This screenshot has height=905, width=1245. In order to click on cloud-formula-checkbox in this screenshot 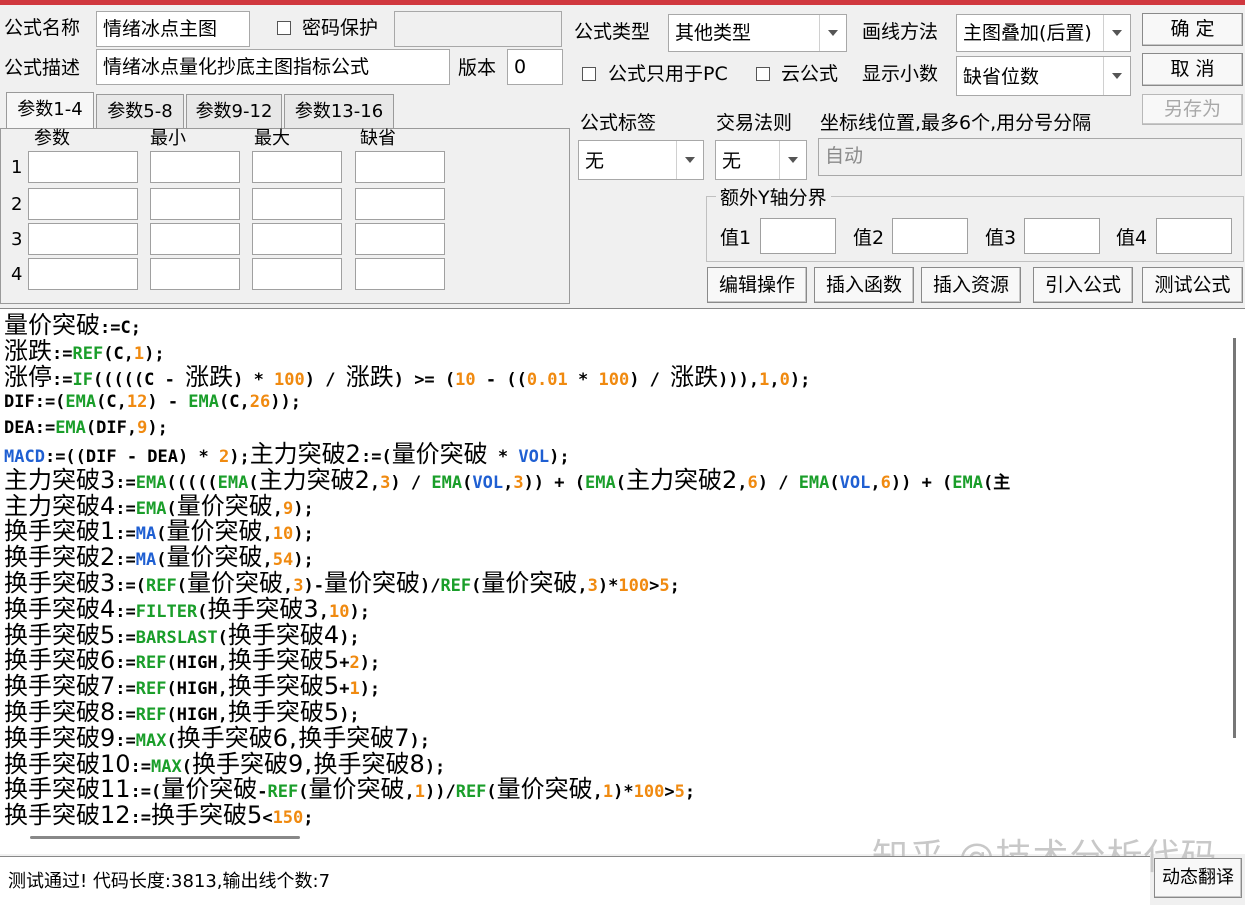, I will do `click(763, 74)`.